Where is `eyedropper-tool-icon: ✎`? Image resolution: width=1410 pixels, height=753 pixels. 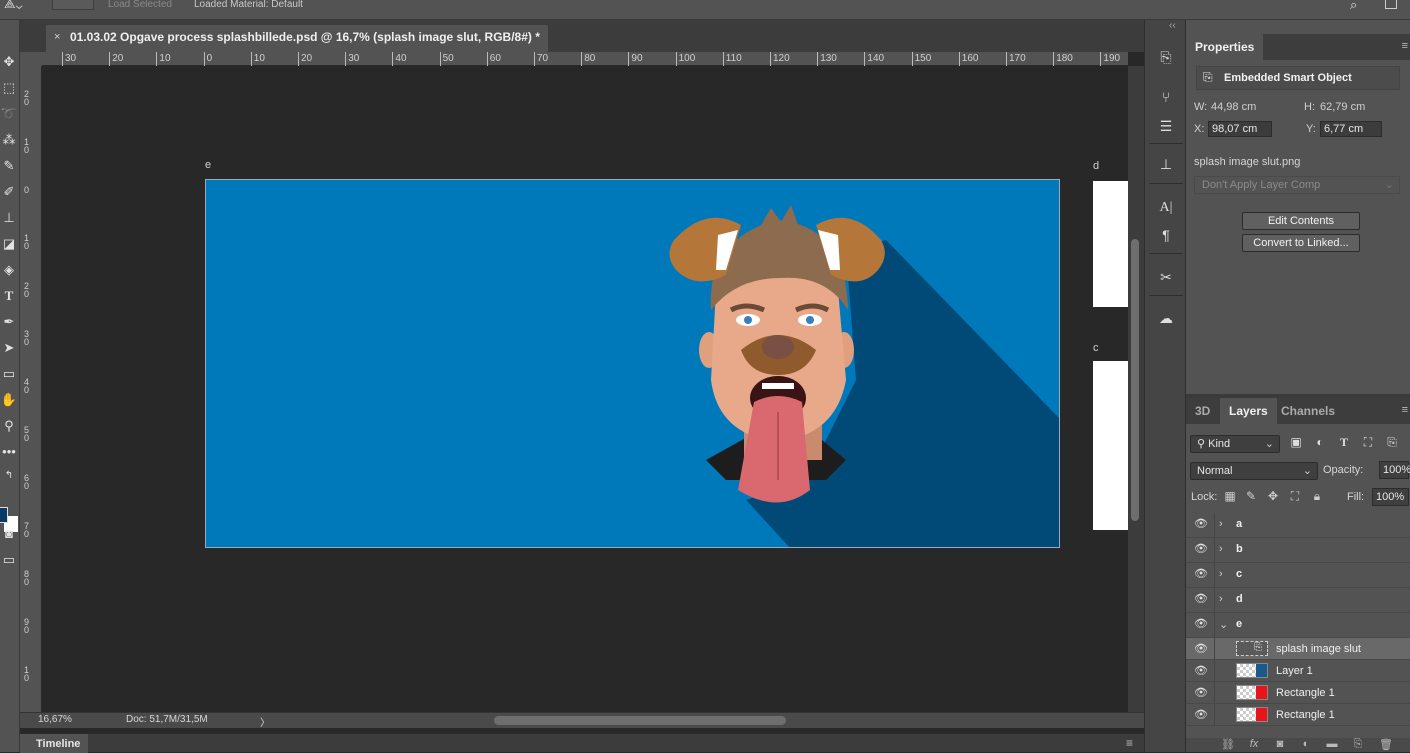 eyedropper-tool-icon: ✎ is located at coordinates (9, 166).